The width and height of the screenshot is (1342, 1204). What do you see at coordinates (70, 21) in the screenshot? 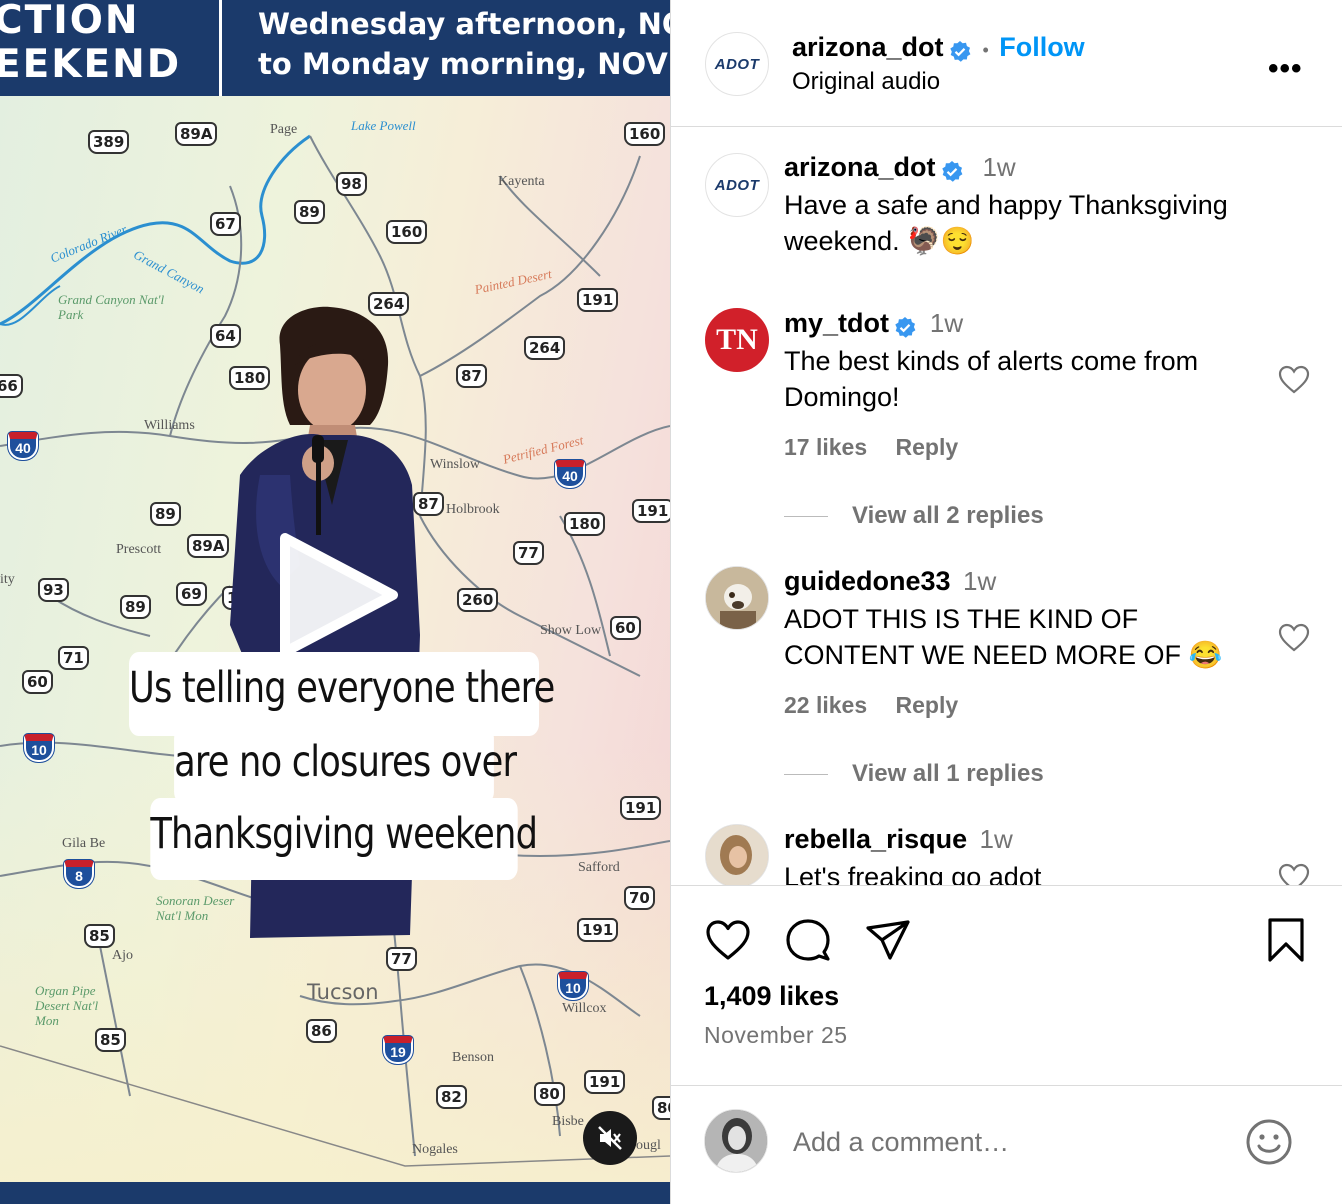
I see `banner-left-line1: CTION` at bounding box center [70, 21].